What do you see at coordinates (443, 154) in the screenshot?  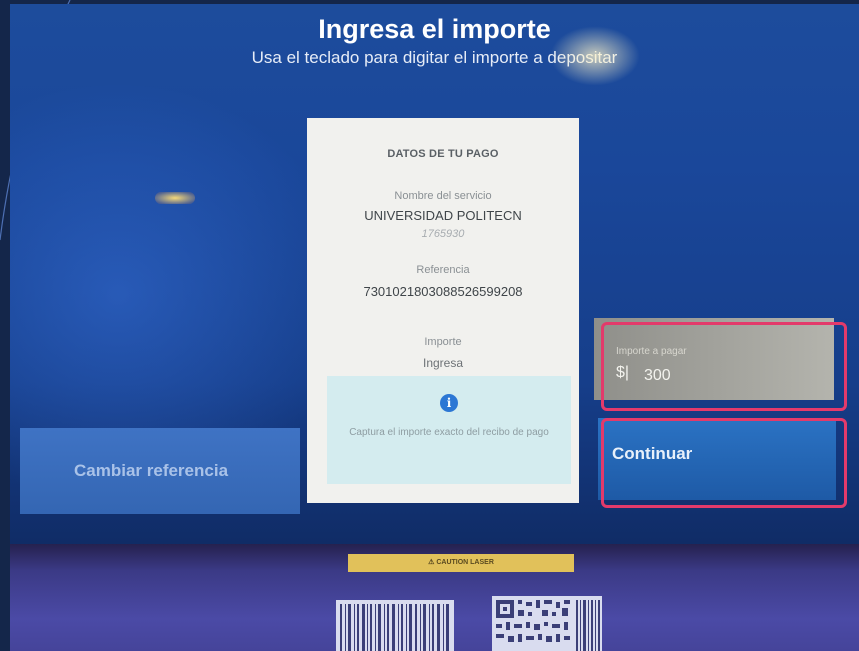 I see `card-heading: DATOS DE TU PAGO` at bounding box center [443, 154].